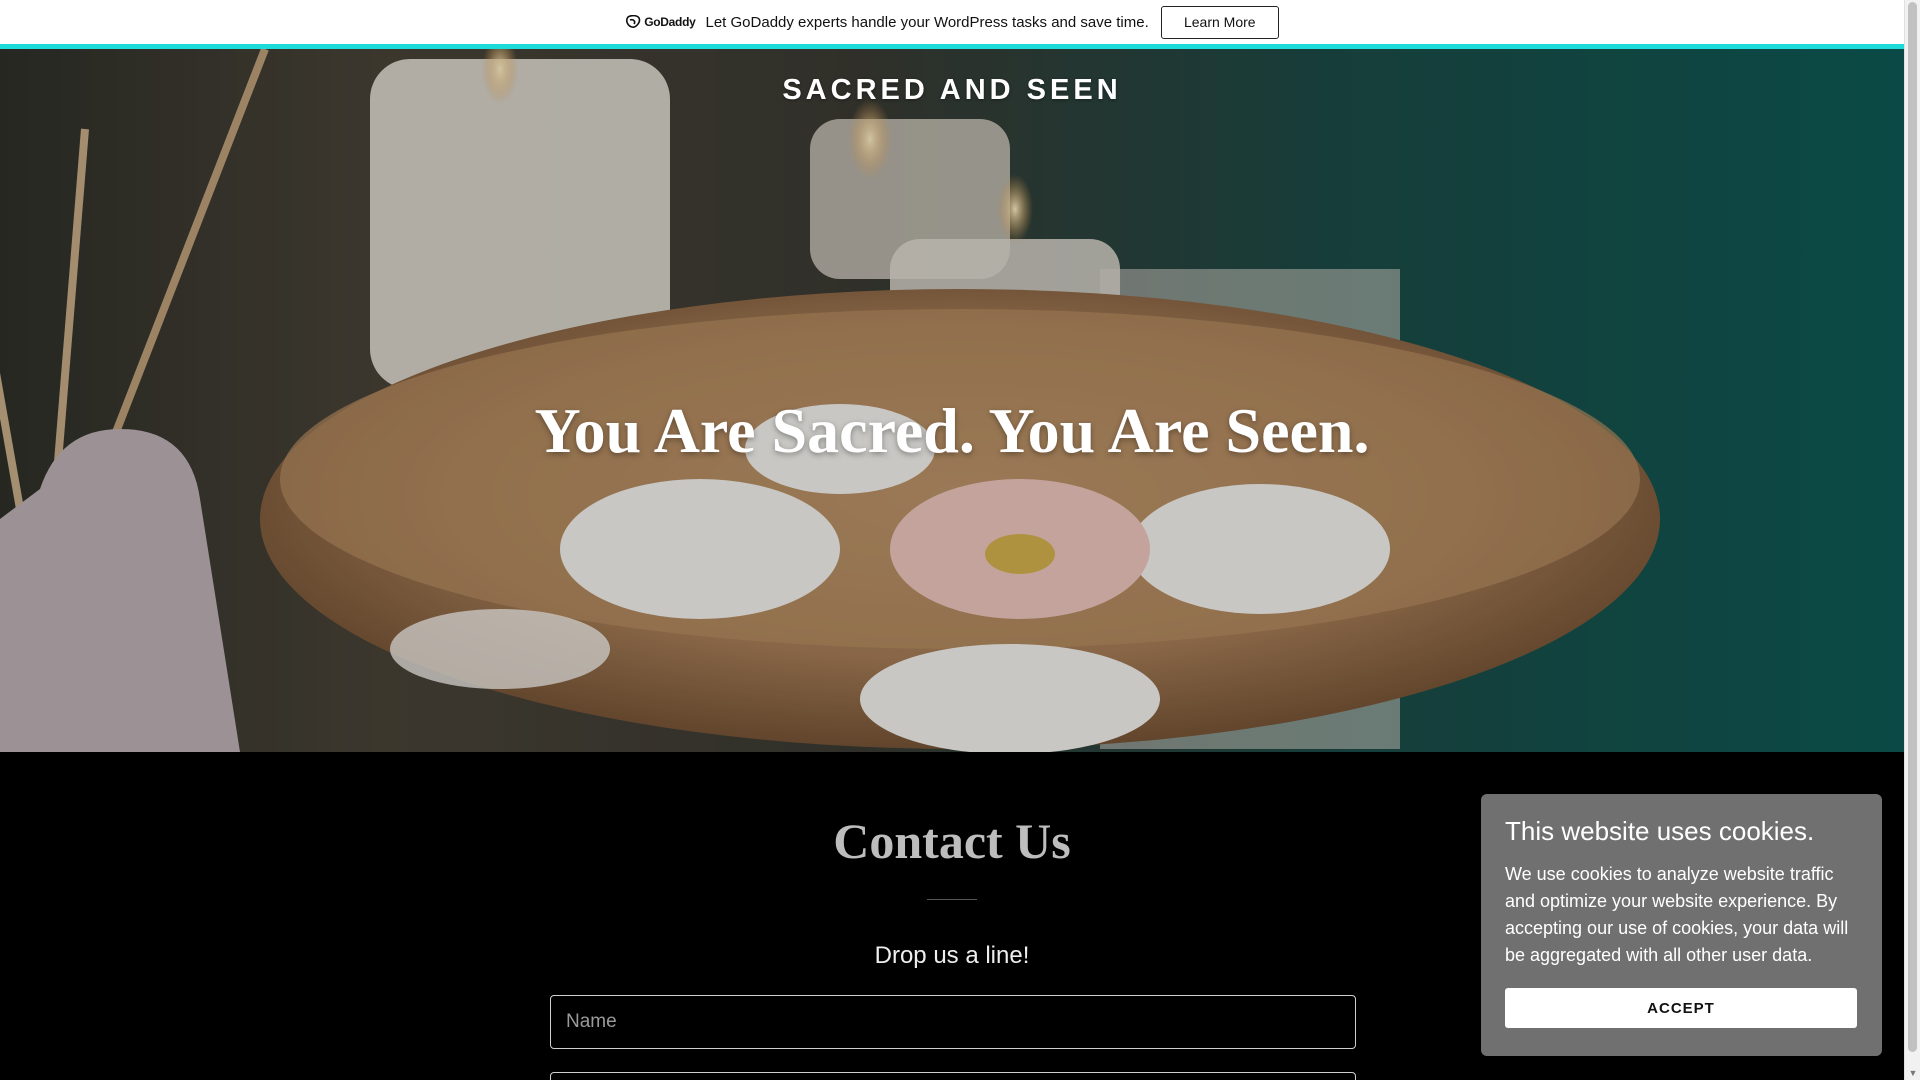 This screenshot has height=1080, width=1920. What do you see at coordinates (1912, 1073) in the screenshot?
I see `scroll-down-icon: ▼` at bounding box center [1912, 1073].